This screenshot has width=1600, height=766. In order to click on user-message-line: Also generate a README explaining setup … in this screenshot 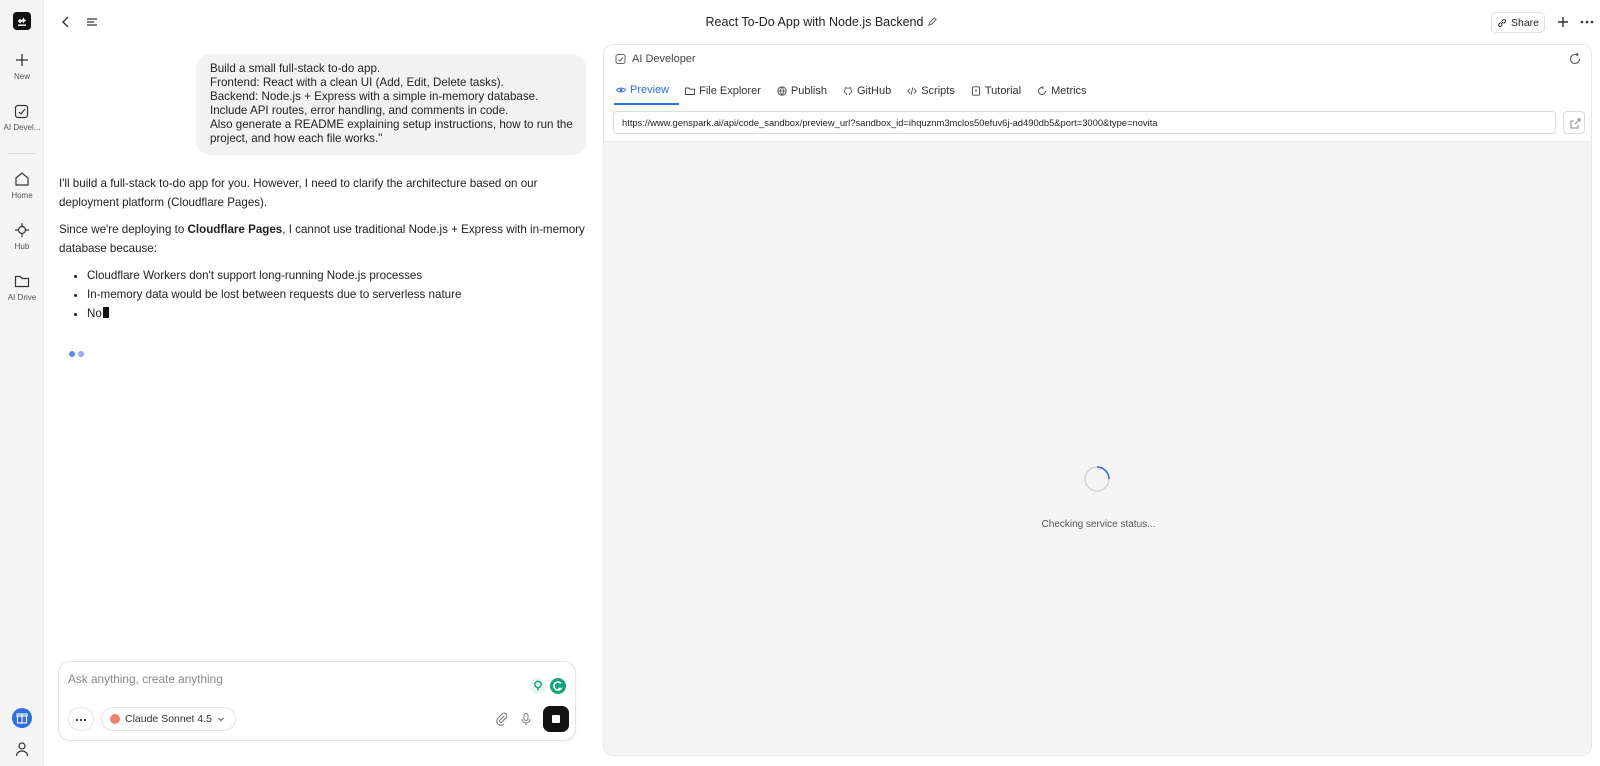, I will do `click(391, 124)`.